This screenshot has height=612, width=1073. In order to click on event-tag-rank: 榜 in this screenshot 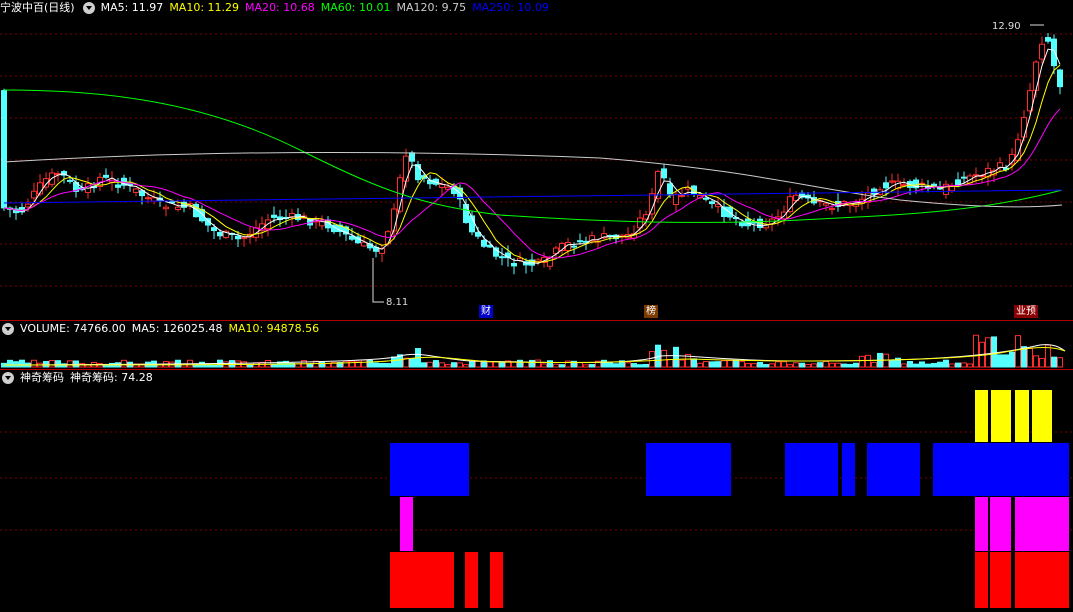, I will do `click(651, 311)`.